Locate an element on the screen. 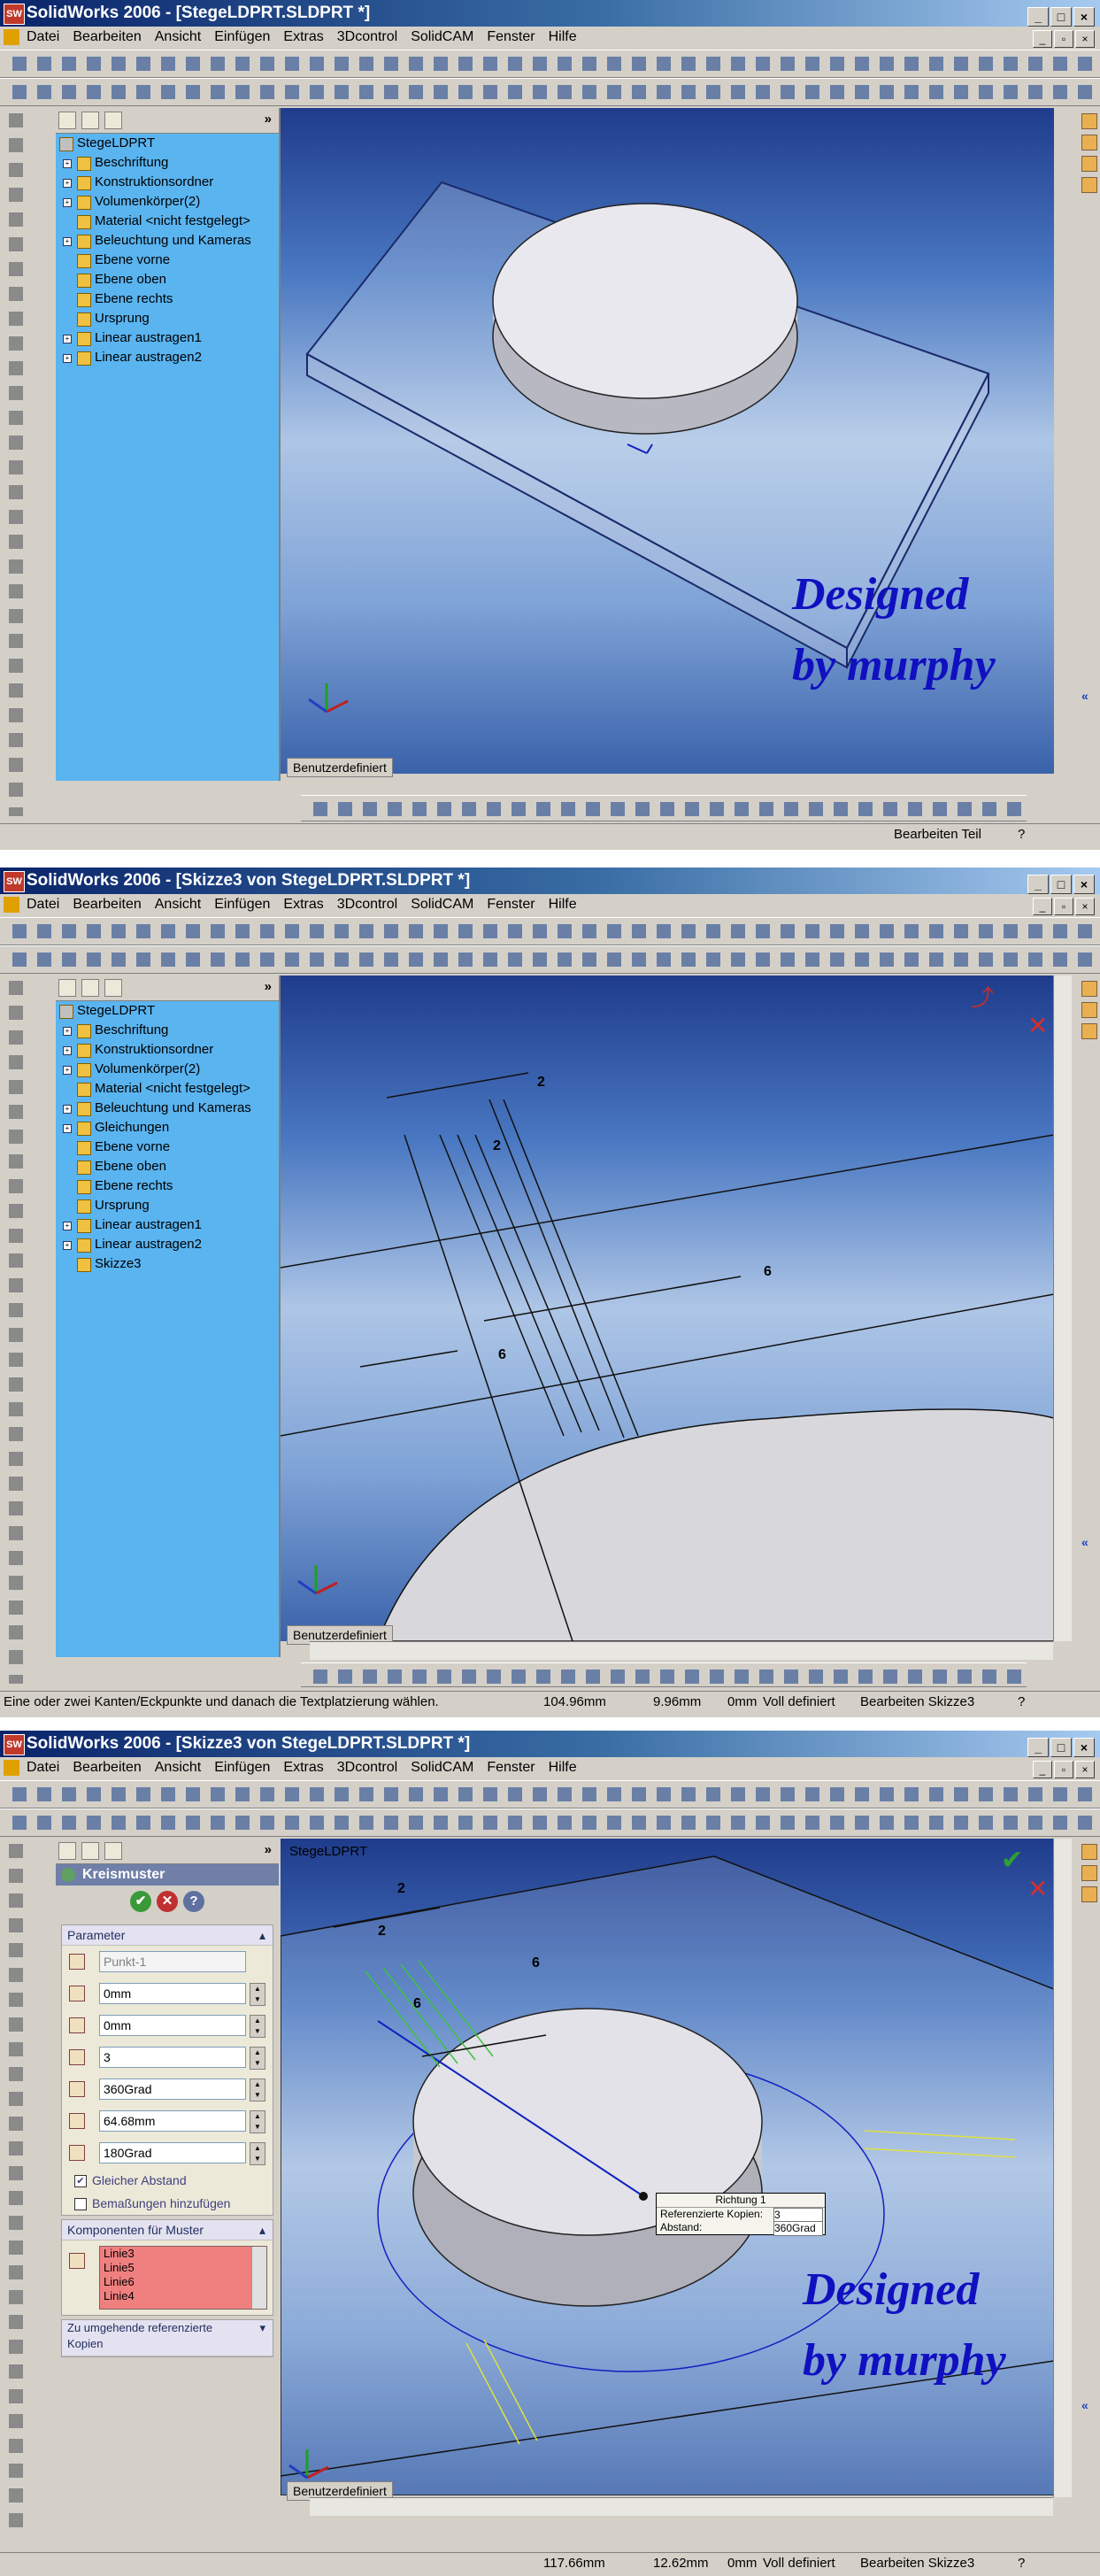  arc-angle-spinner: ▲ ▼ is located at coordinates (257, 2153).